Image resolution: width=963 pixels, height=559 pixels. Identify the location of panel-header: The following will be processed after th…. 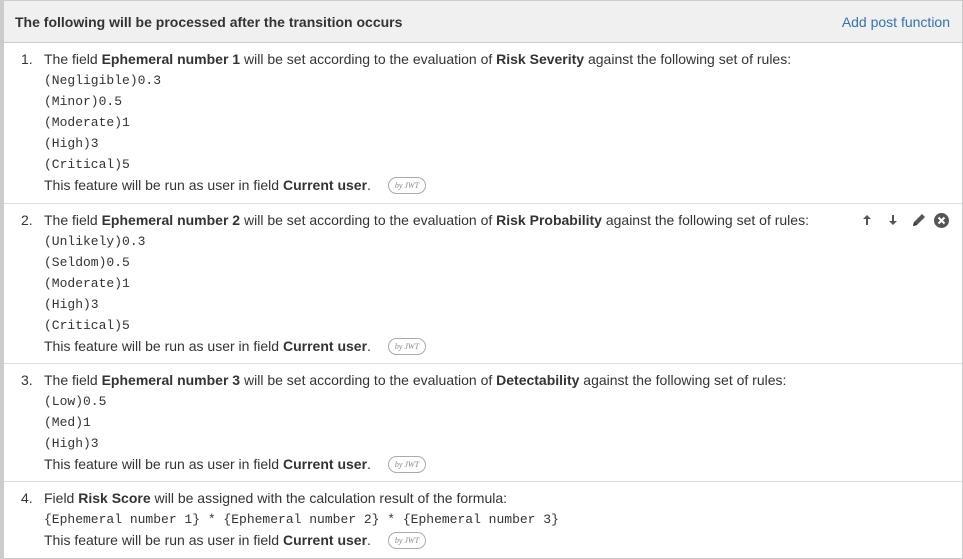
(483, 22).